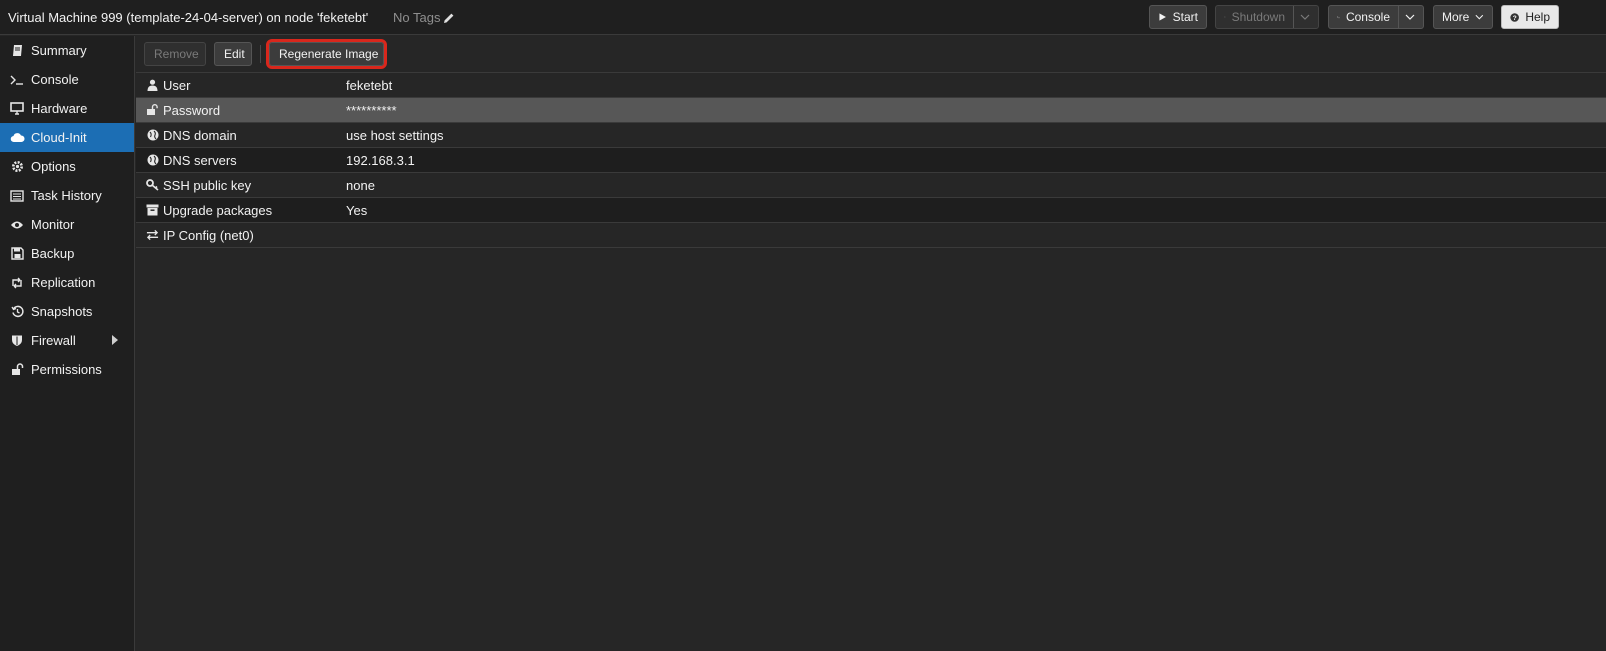 The height and width of the screenshot is (651, 1606). I want to click on more-button: More, so click(1463, 17).